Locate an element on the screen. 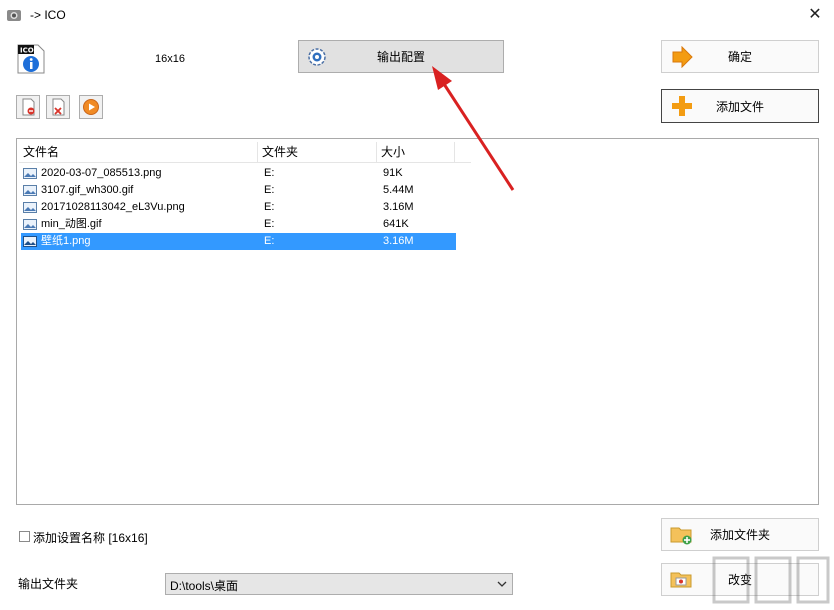 This screenshot has height=610, width=834. converter-icon is located at coordinates (14, 15).